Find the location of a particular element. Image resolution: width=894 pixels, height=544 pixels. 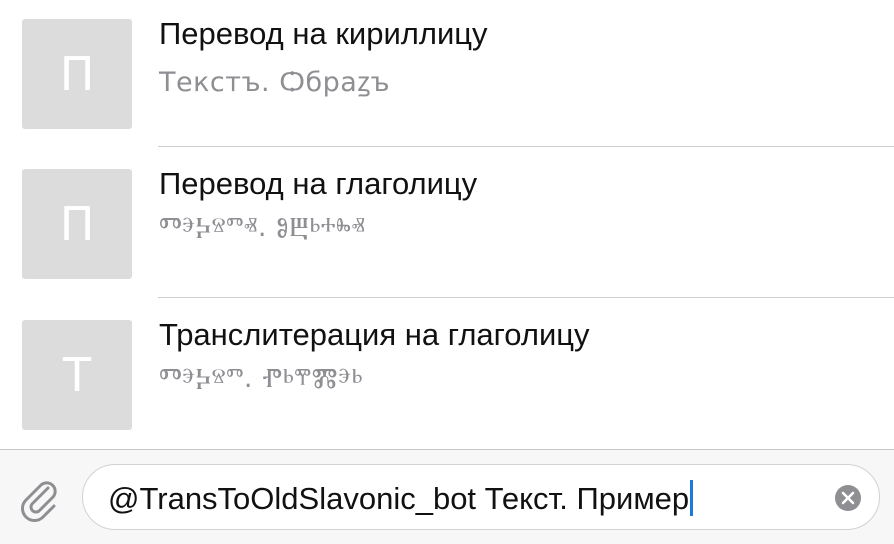

result-preview: ⰕⰵⰍⱄⱅⱏ. ⰑⰁⱃⰰⰸⱏ is located at coordinates (262, 227).